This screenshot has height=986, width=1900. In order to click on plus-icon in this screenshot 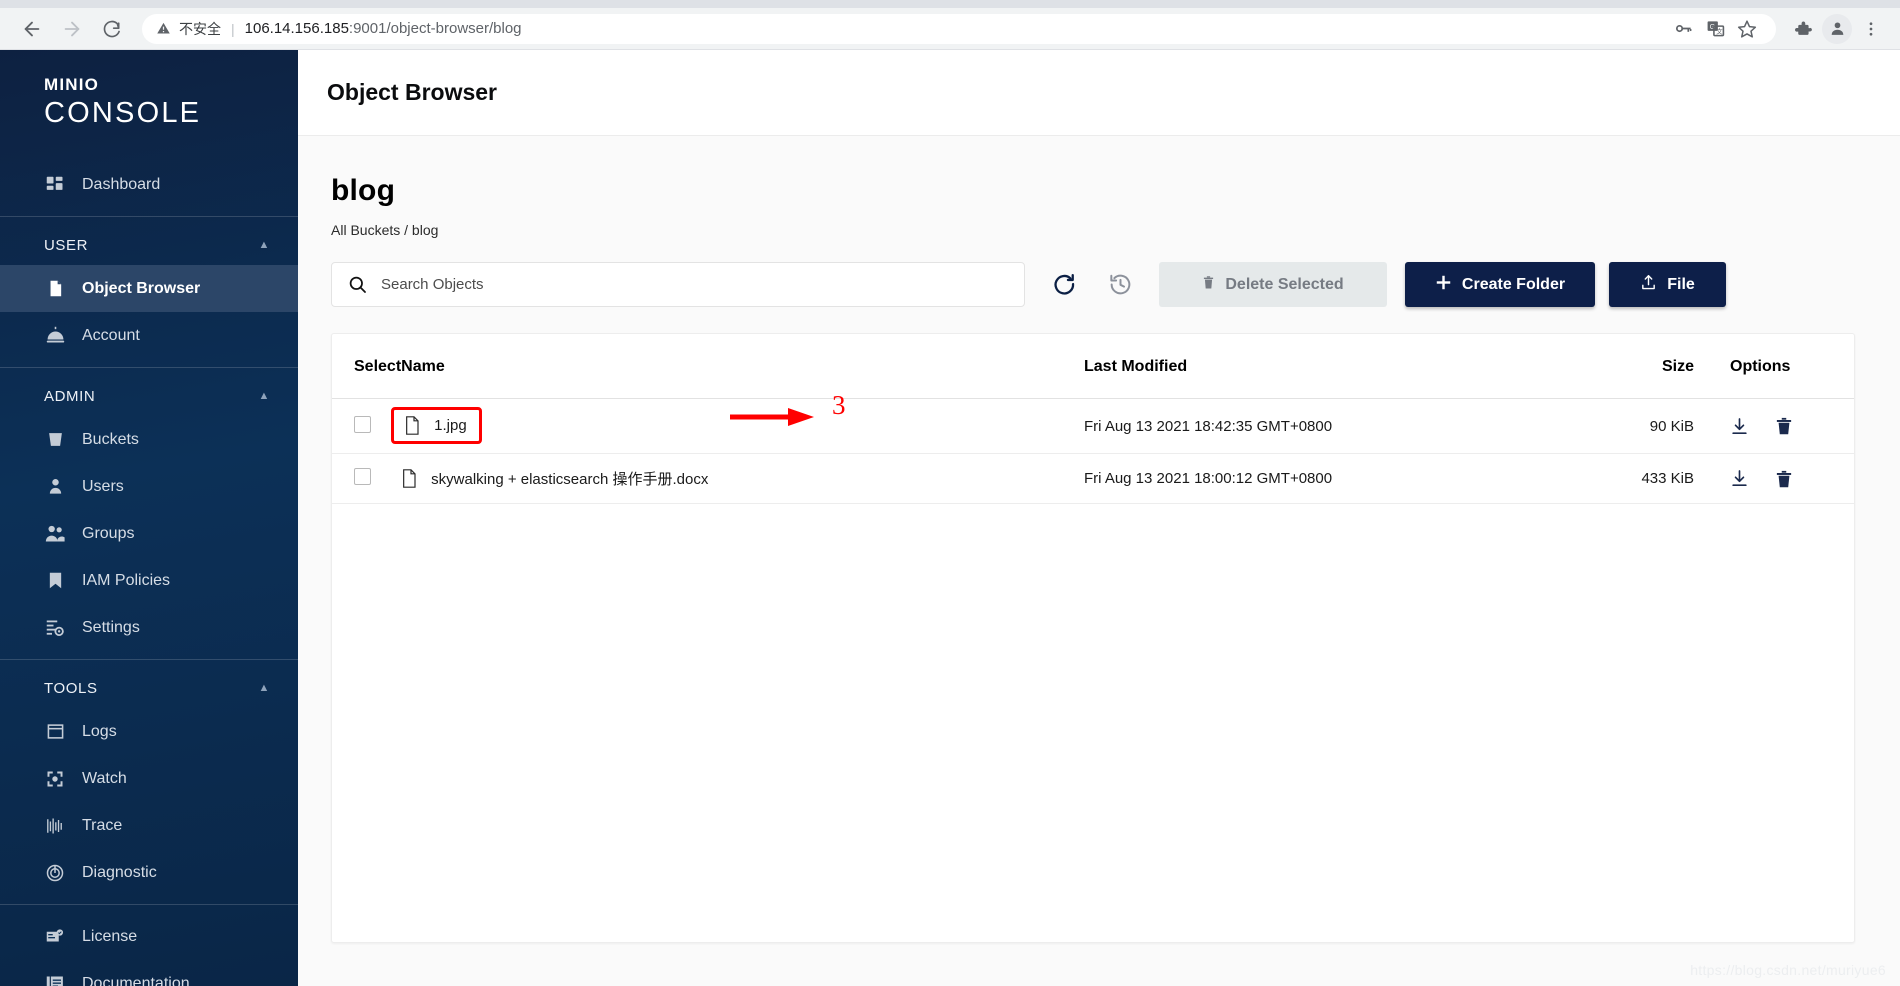, I will do `click(1443, 285)`.